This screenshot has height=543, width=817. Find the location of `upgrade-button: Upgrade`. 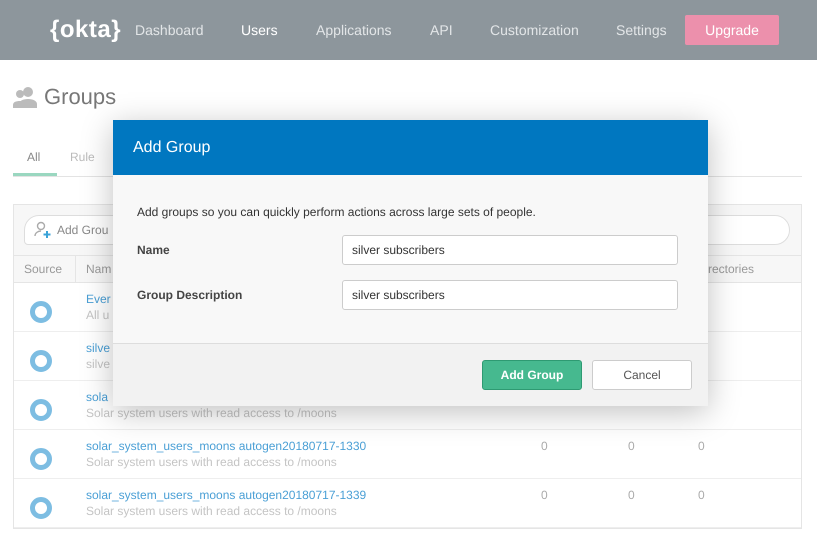

upgrade-button: Upgrade is located at coordinates (732, 30).